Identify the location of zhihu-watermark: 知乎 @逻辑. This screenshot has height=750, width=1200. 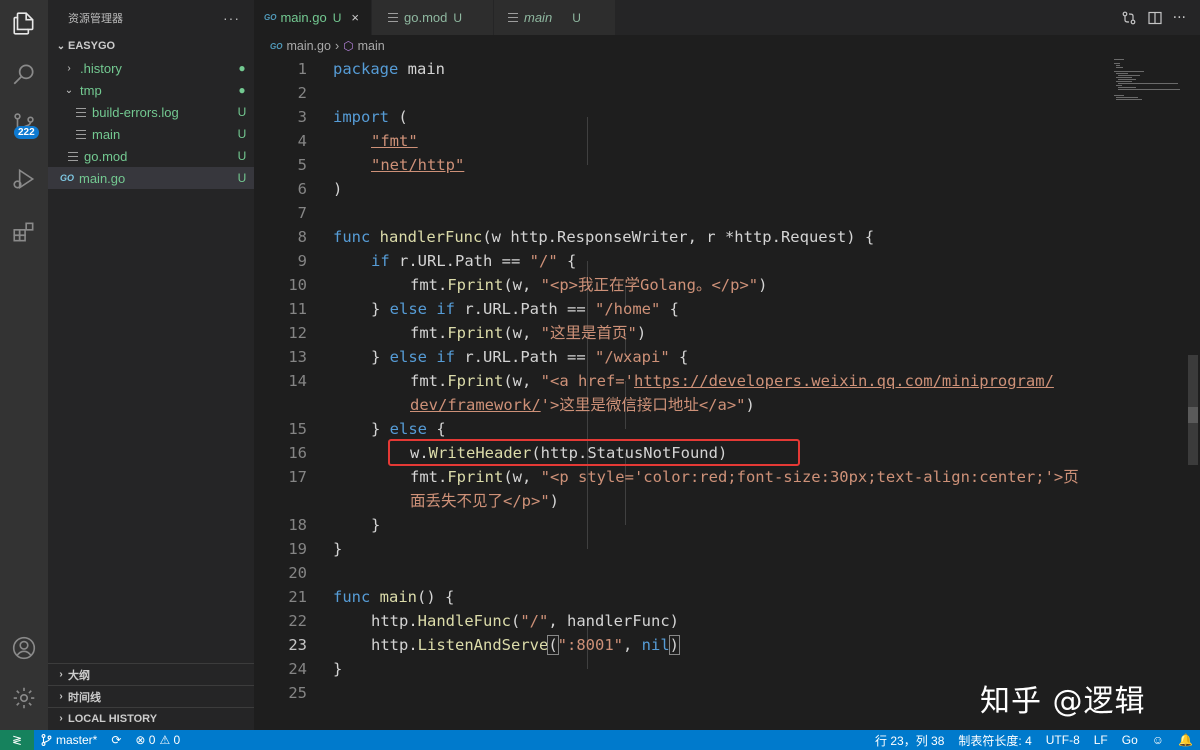
(1063, 701).